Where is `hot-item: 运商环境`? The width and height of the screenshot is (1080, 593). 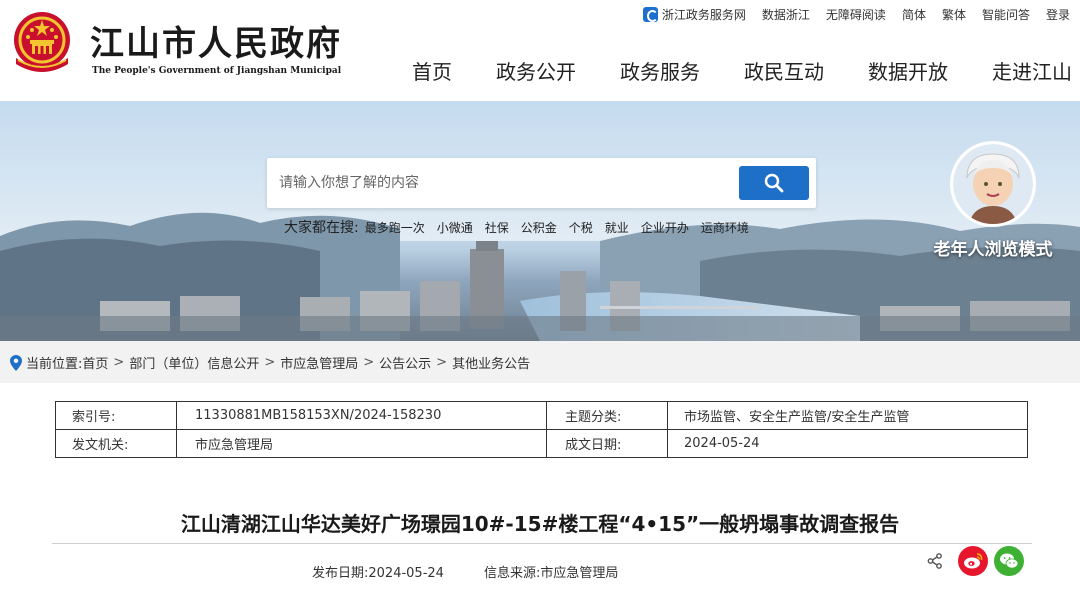 hot-item: 运商环境 is located at coordinates (725, 227).